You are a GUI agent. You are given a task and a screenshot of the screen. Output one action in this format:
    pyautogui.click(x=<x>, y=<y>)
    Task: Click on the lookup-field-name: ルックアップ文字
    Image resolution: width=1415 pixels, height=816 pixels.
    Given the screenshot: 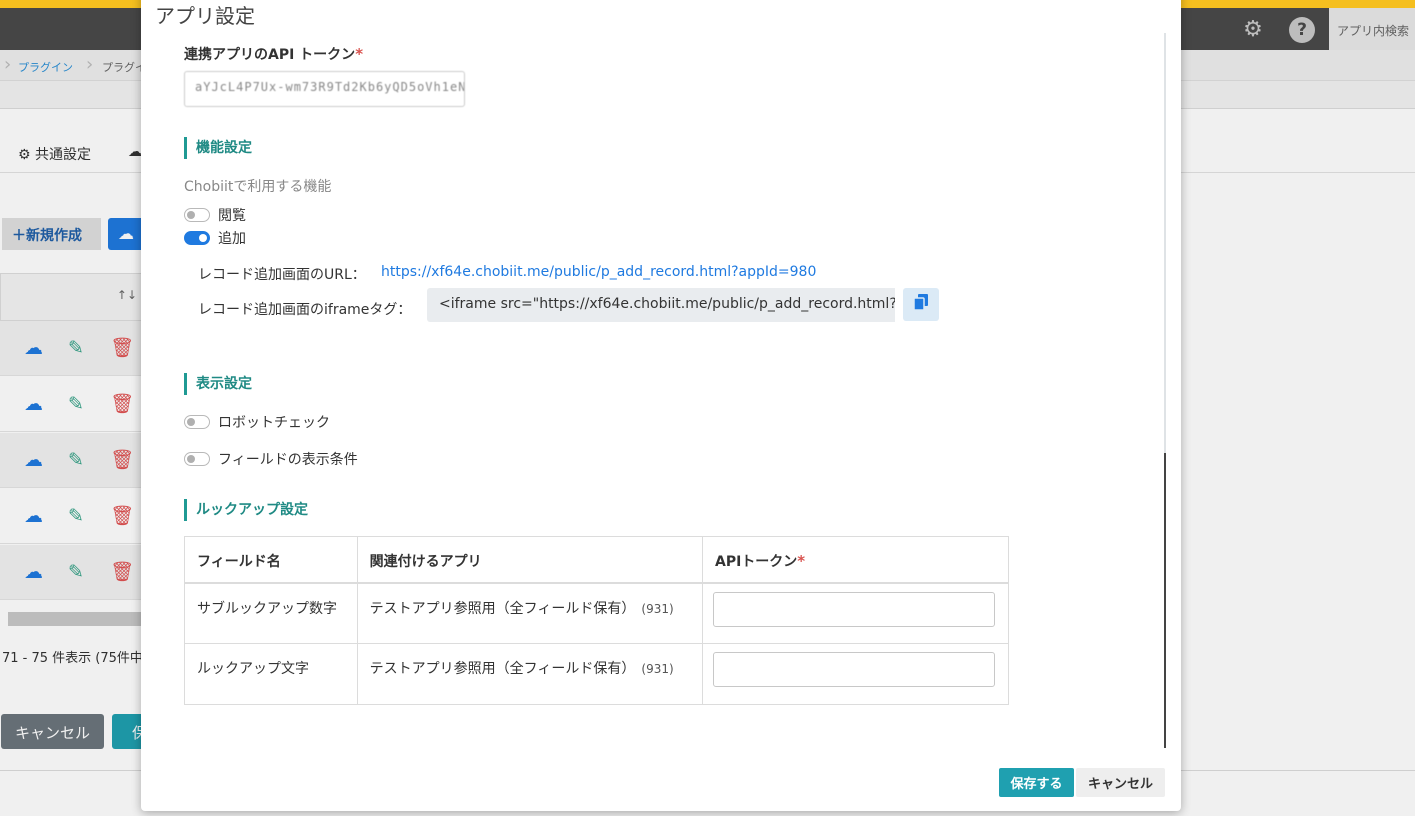 What is the action you would take?
    pyautogui.click(x=271, y=674)
    